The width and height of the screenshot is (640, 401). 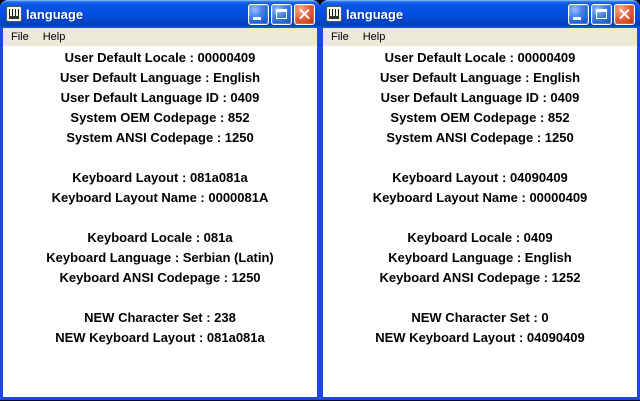 I want to click on info-line: NEW Keyboard Layout : 04090409, so click(x=480, y=337).